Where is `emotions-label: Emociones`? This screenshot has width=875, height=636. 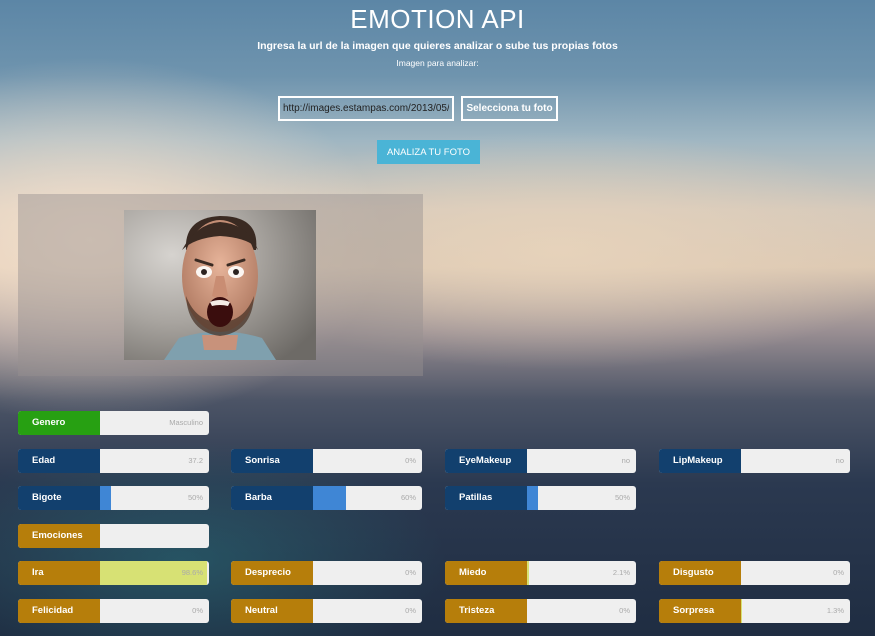 emotions-label: Emociones is located at coordinates (59, 536).